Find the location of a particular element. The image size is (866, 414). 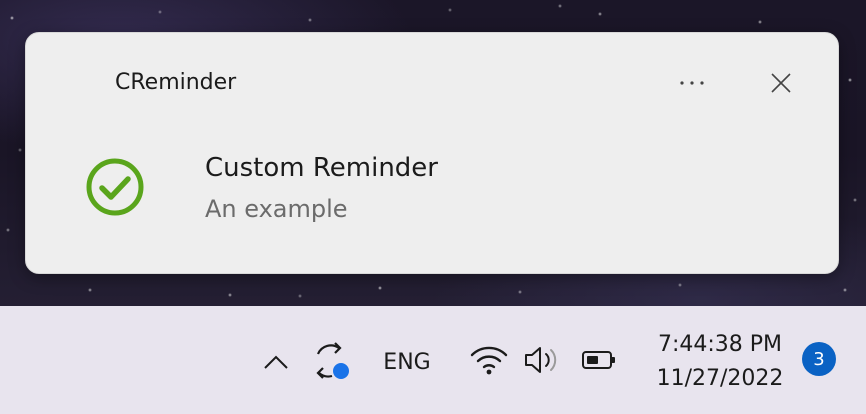

sync-tray-button is located at coordinates (330, 361).